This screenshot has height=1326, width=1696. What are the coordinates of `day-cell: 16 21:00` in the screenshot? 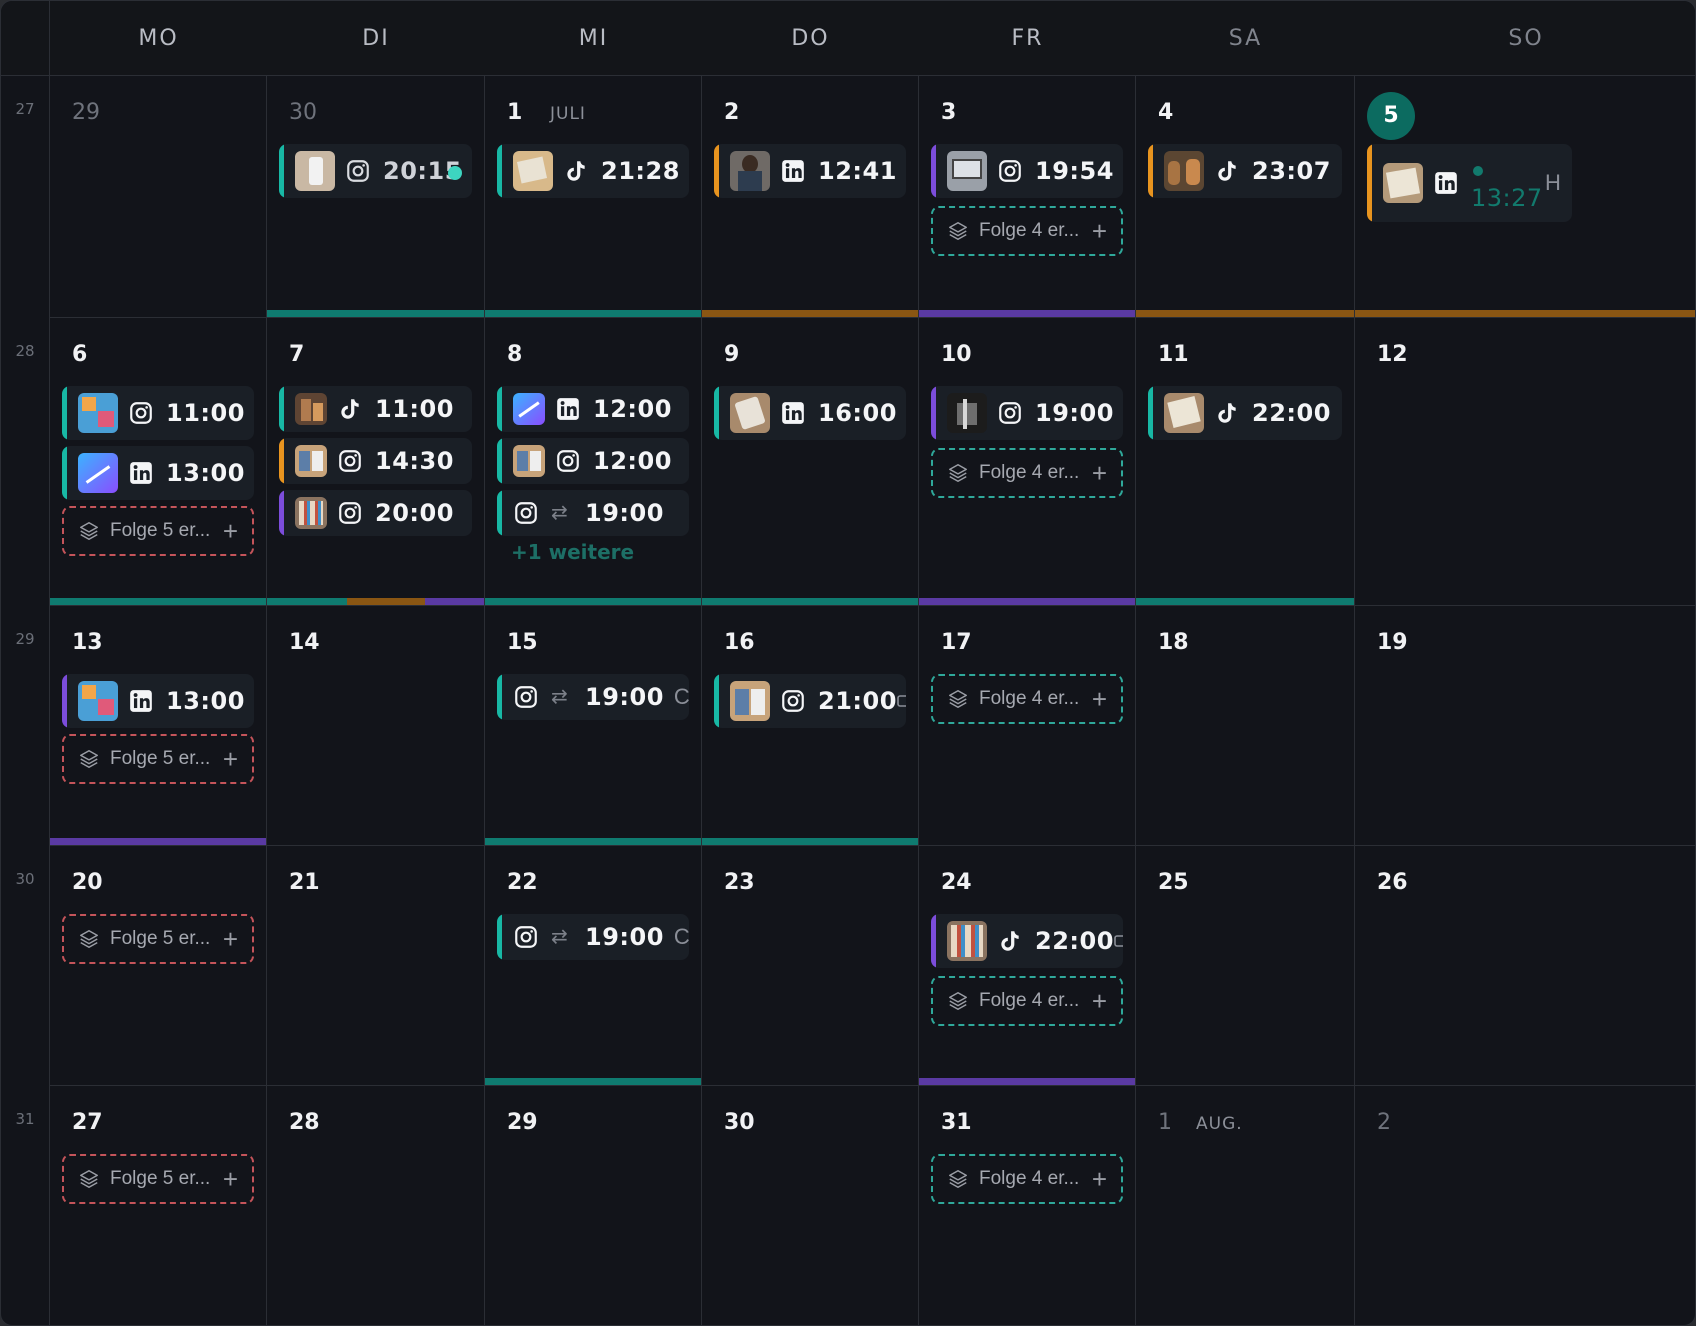 It's located at (810, 726).